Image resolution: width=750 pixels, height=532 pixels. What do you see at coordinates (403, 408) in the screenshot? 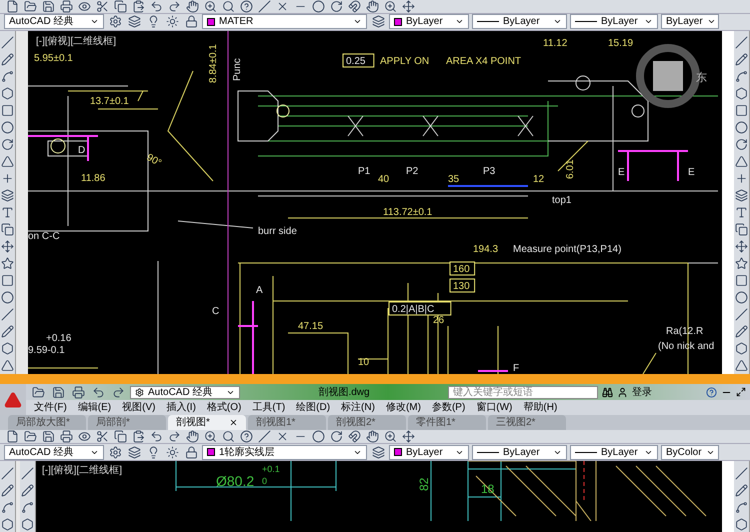
I see `menu-item: 修改(M)` at bounding box center [403, 408].